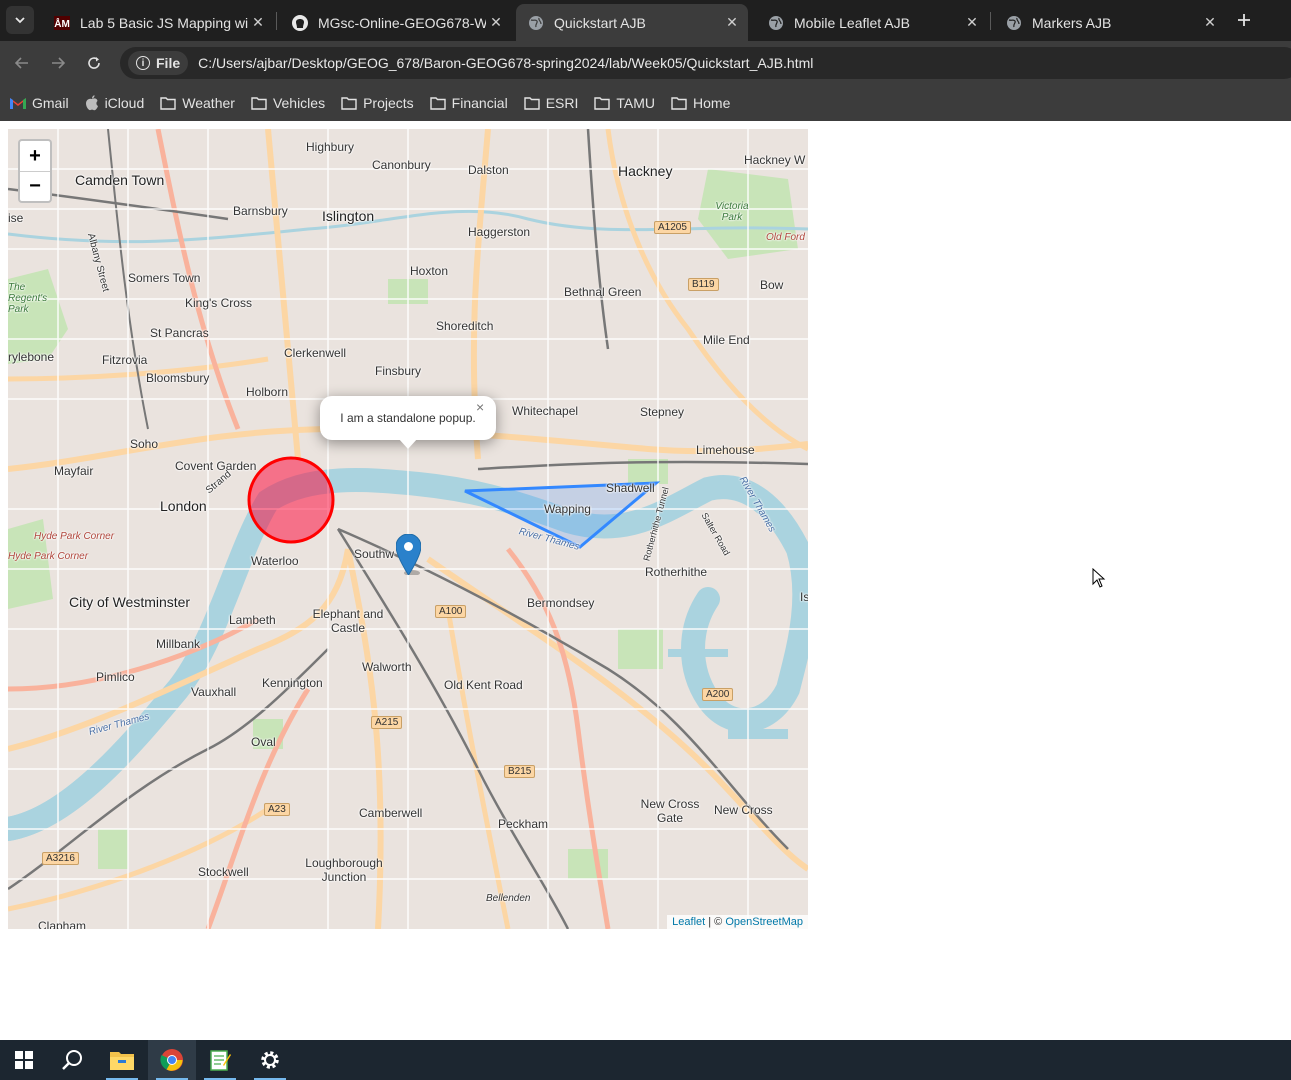 The height and width of the screenshot is (1080, 1291). Describe the element at coordinates (603, 292) in the screenshot. I see `place-label: Bethnal Green` at that location.